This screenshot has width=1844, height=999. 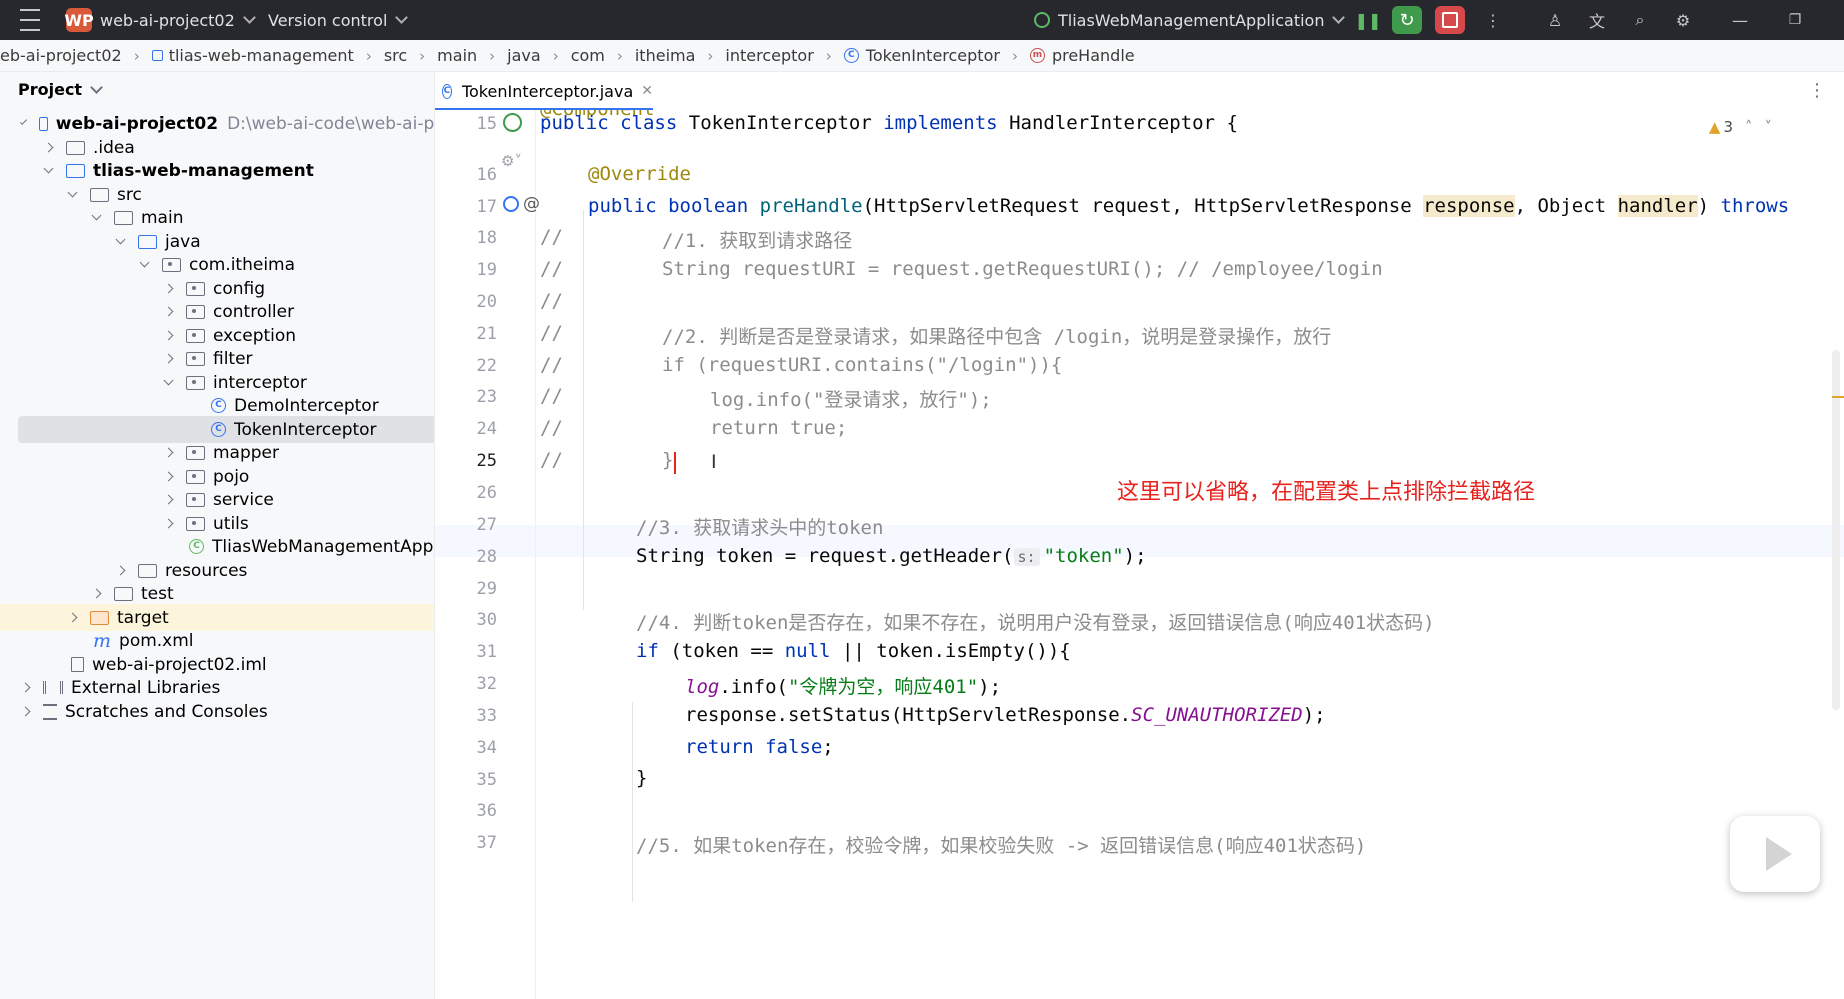 I want to click on tree-item-label: com.itheima, so click(x=242, y=264).